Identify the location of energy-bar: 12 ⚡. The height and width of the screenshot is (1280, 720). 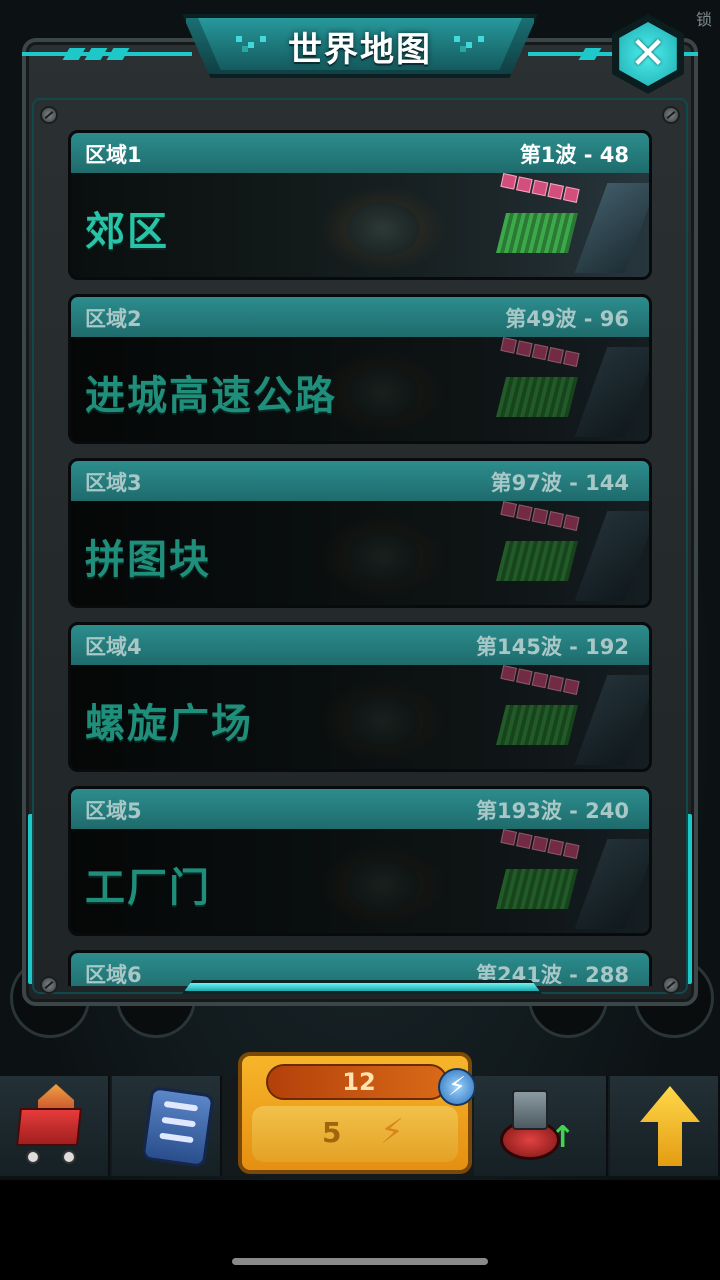
(371, 1085).